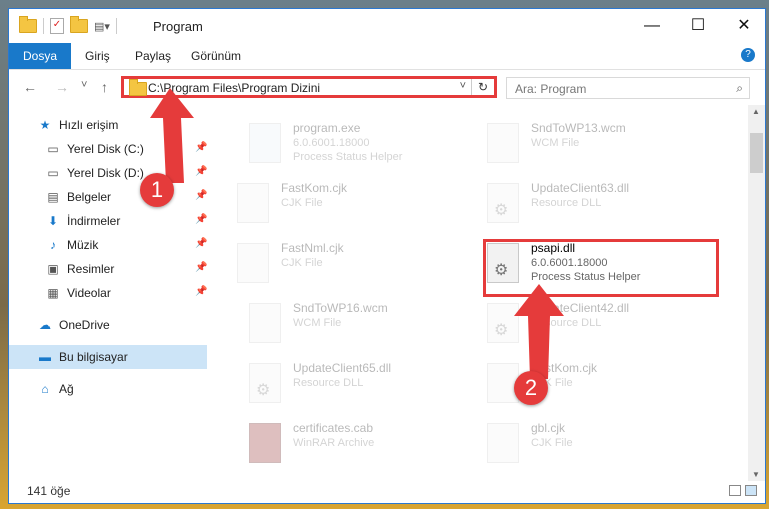  Describe the element at coordinates (548, 428) in the screenshot. I see `file-name: gbl.cjk` at that location.